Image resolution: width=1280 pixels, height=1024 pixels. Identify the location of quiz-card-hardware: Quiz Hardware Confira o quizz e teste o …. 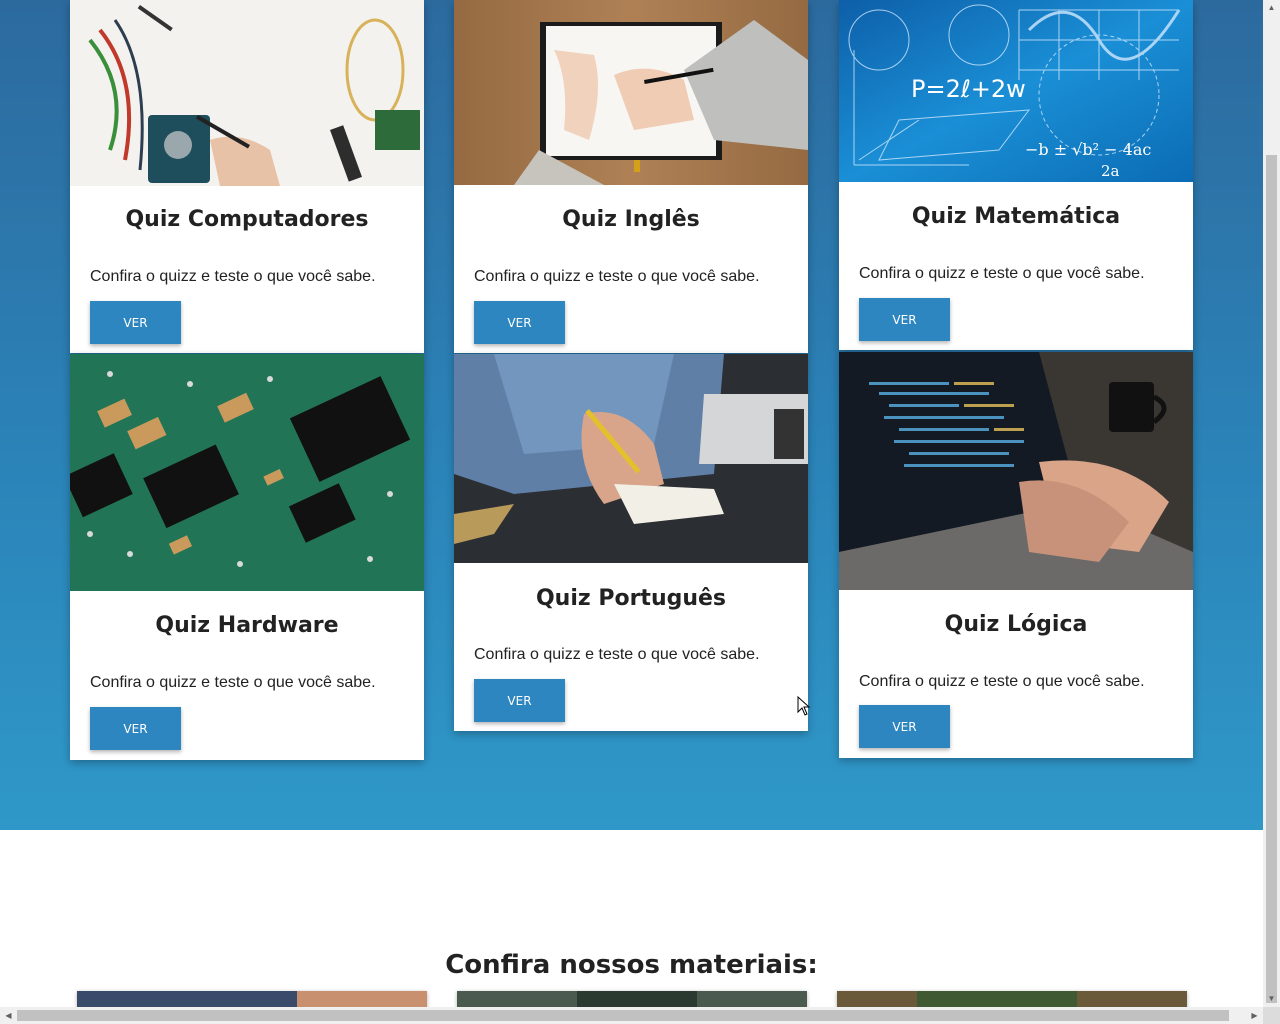
(247, 557).